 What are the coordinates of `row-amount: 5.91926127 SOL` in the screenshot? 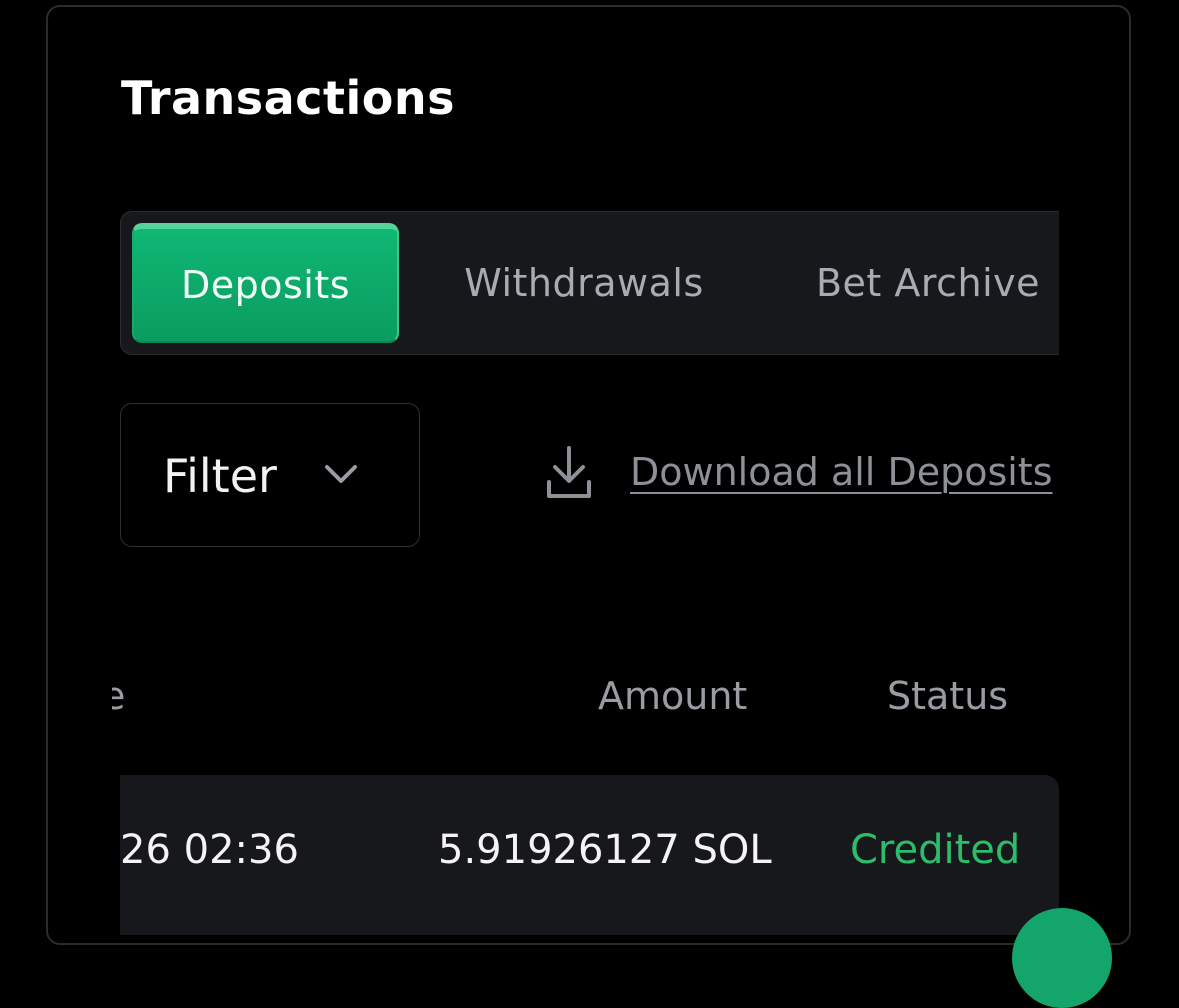 It's located at (605, 850).